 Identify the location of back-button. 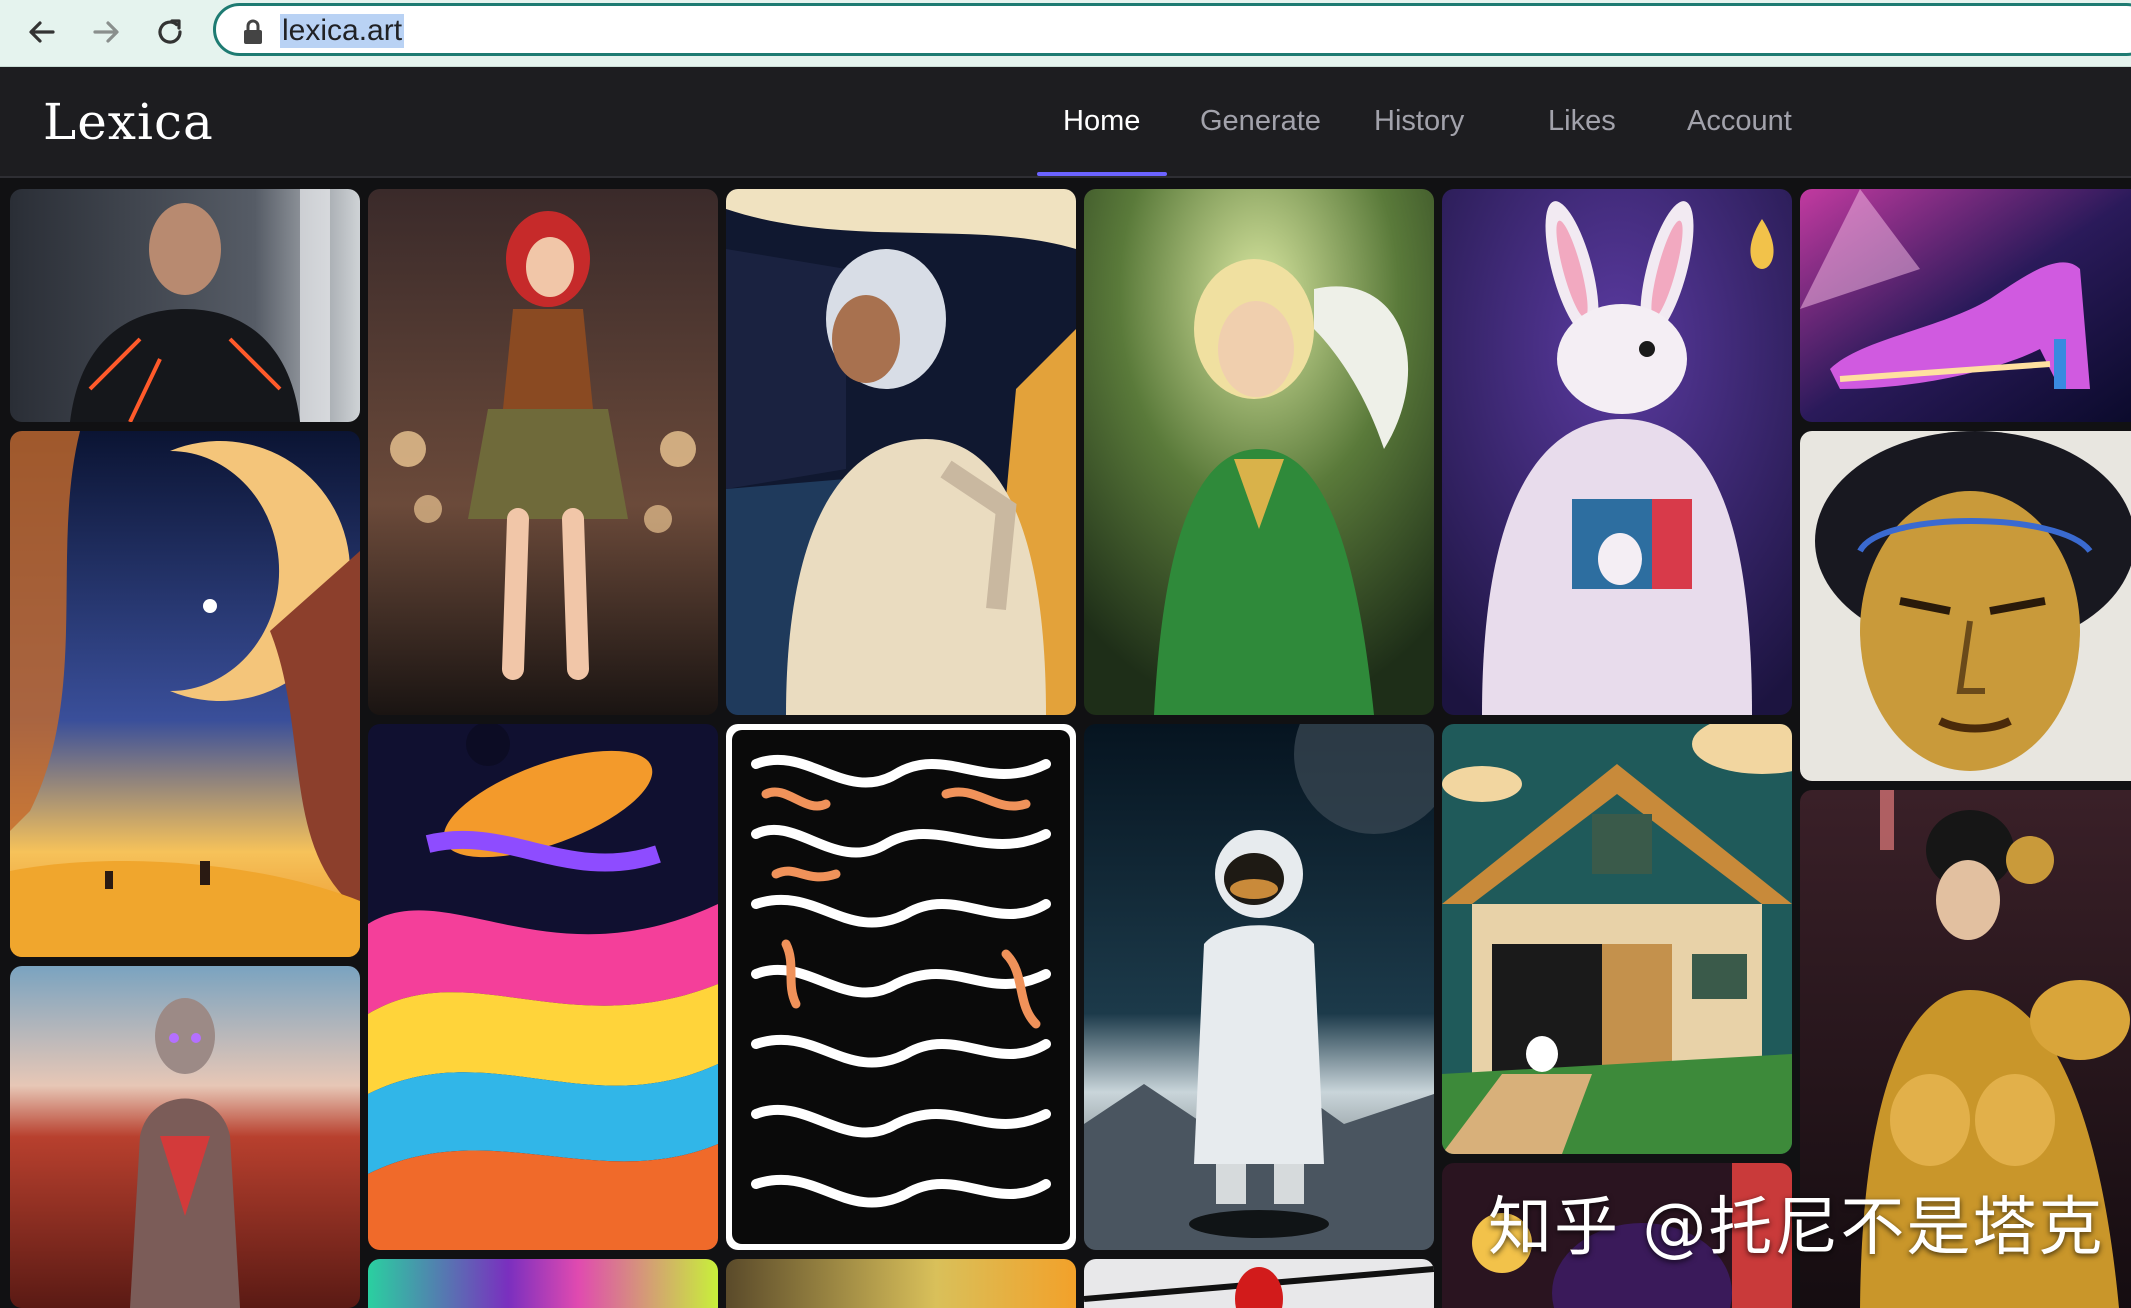
(42, 32).